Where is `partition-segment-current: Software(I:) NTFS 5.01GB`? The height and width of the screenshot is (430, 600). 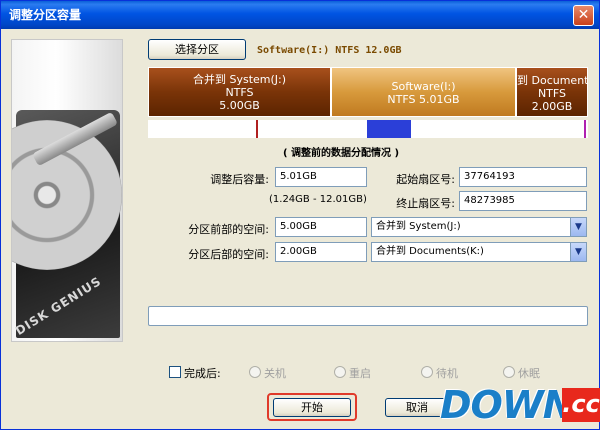 partition-segment-current: Software(I:) NTFS 5.01GB is located at coordinates (423, 92).